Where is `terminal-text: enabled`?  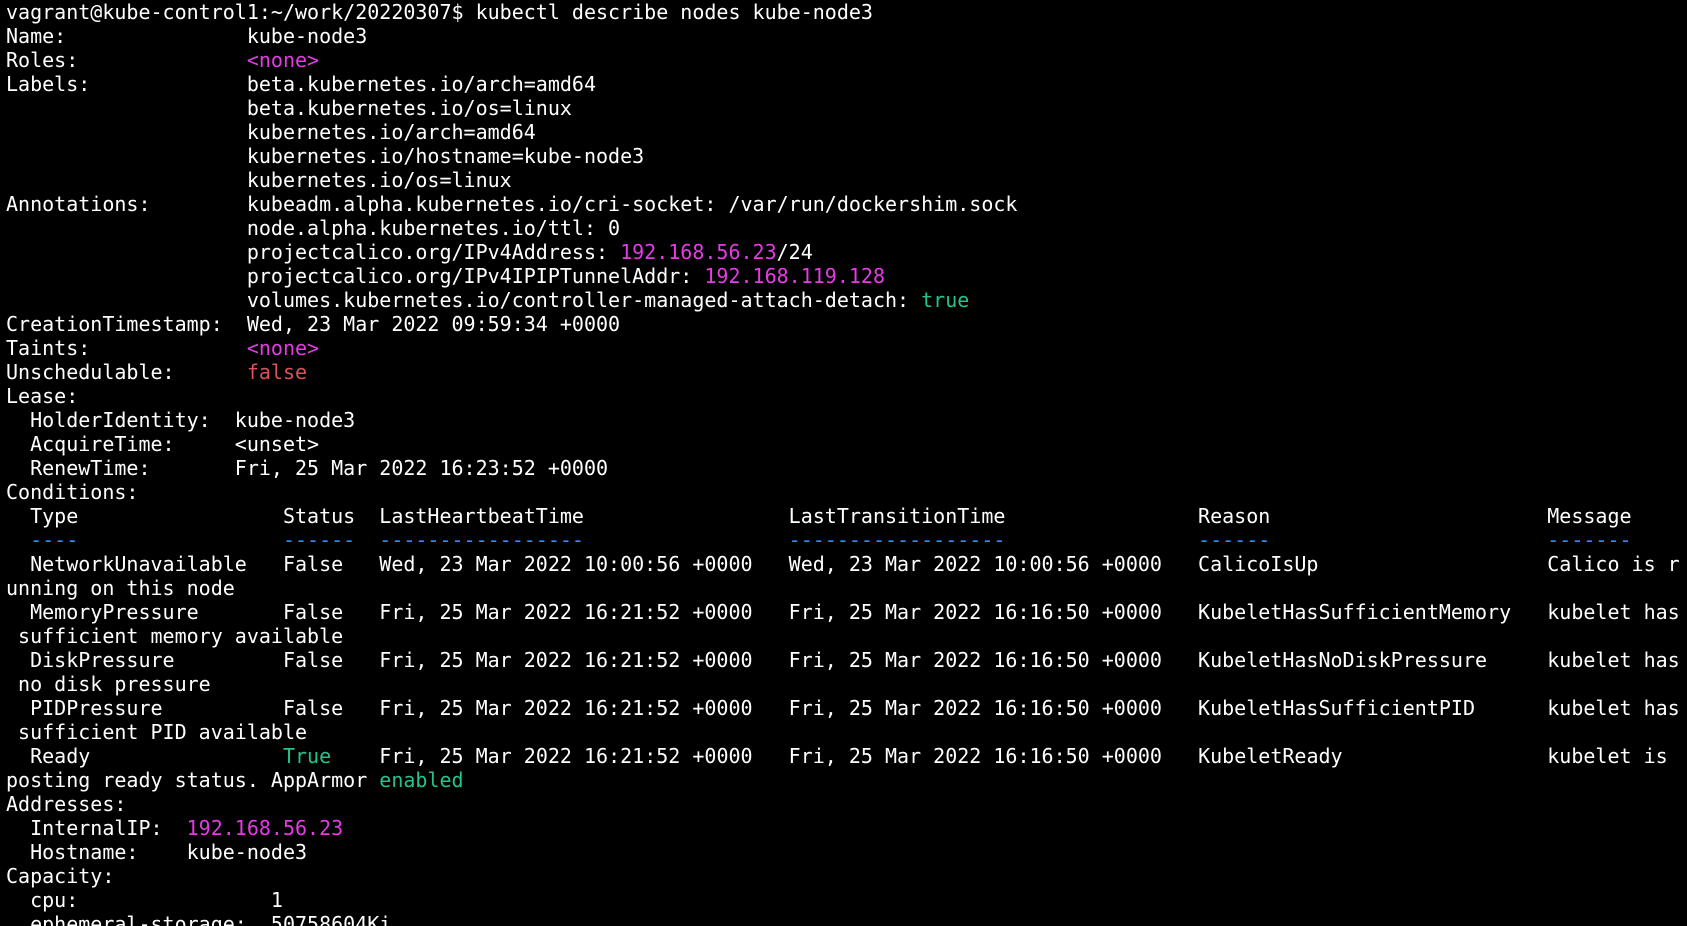 terminal-text: enabled is located at coordinates (421, 780).